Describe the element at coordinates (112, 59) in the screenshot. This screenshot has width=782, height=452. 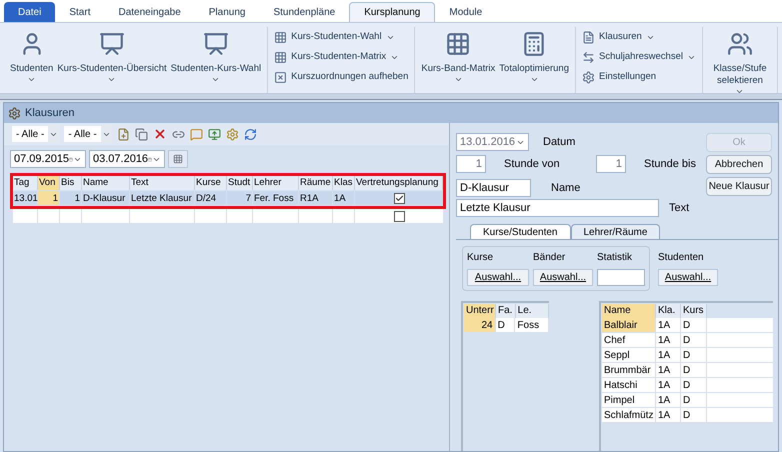
I see `ribbon-button: Kurs-Studenten-Übersicht` at that location.